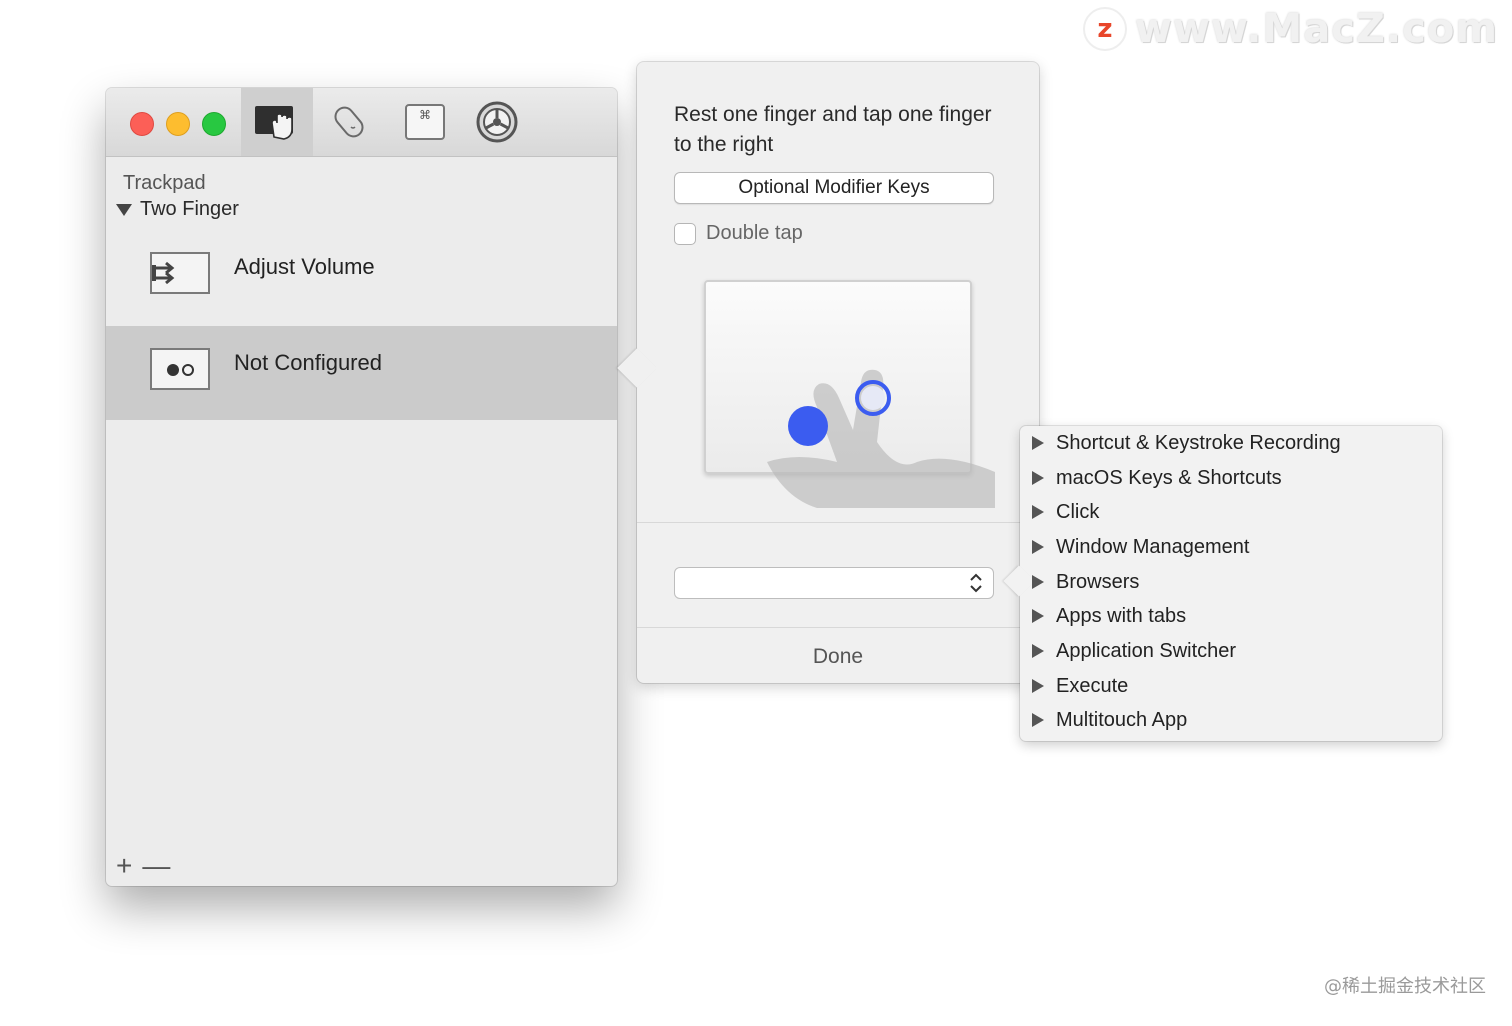 This screenshot has height=1026, width=1512. I want to click on credit-text: @稀土掘金技术社区, so click(1405, 986).